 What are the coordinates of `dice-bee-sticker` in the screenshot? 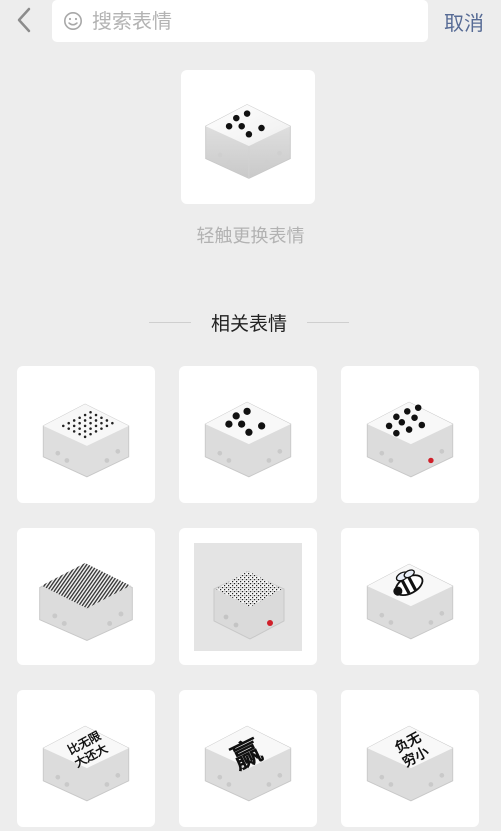 It's located at (410, 601).